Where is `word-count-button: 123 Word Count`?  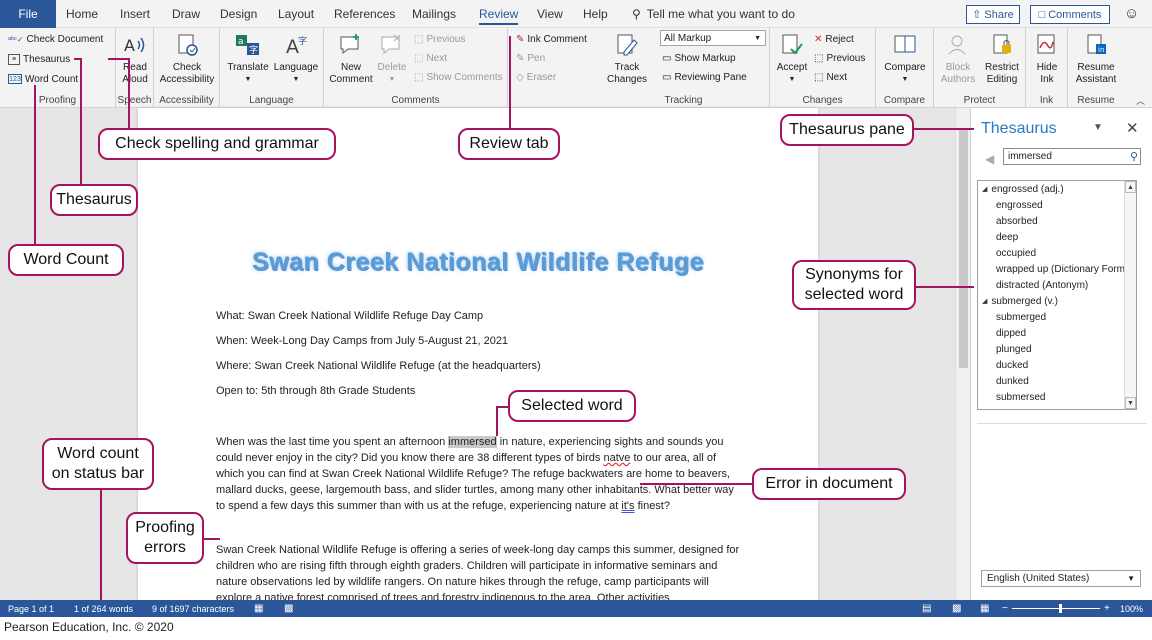
word-count-button: 123 Word Count is located at coordinates (43, 79).